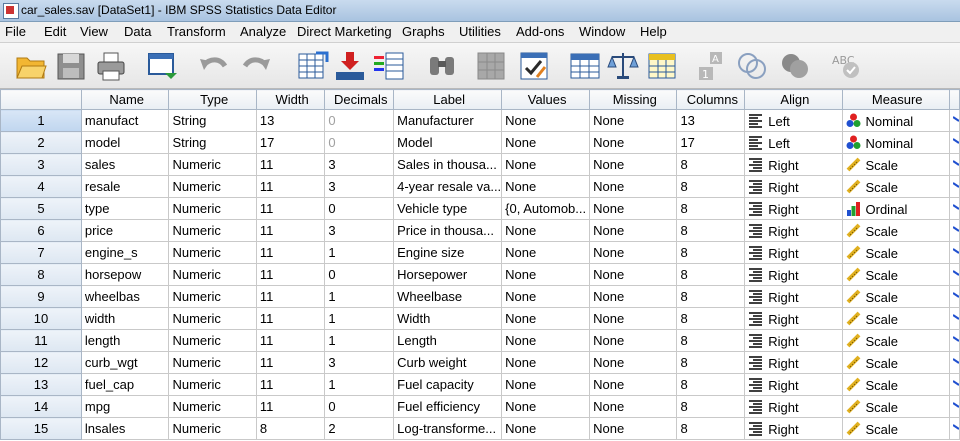 This screenshot has width=960, height=441. Describe the element at coordinates (448, 362) in the screenshot. I see `cell-label: Curb weight` at that location.